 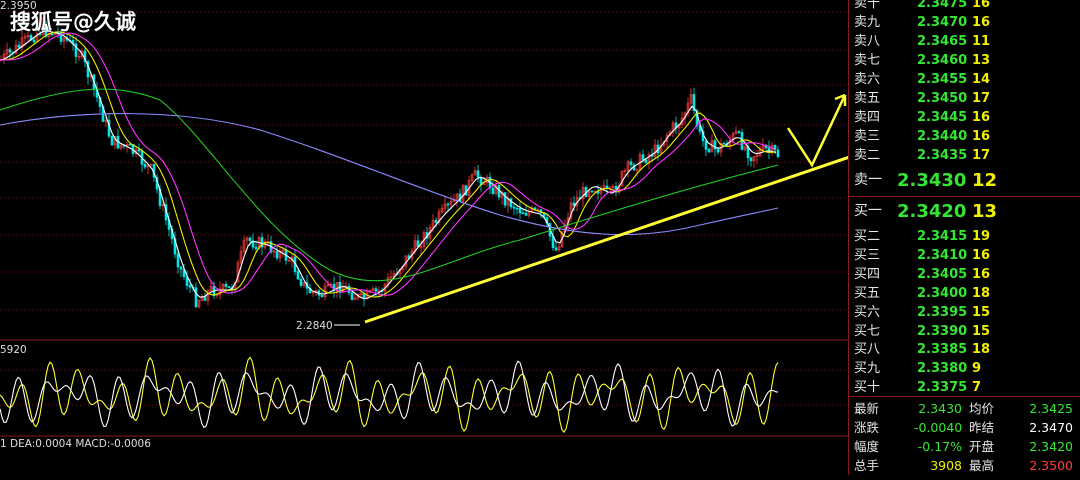 What do you see at coordinates (964, 6) in the screenshot?
I see `order-level-row: 卖十 2.3475 16` at bounding box center [964, 6].